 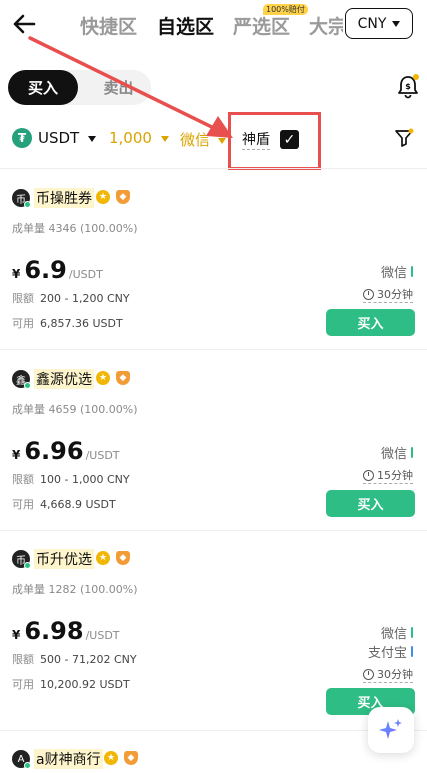 I want to click on sparkle-icon, so click(x=390, y=729).